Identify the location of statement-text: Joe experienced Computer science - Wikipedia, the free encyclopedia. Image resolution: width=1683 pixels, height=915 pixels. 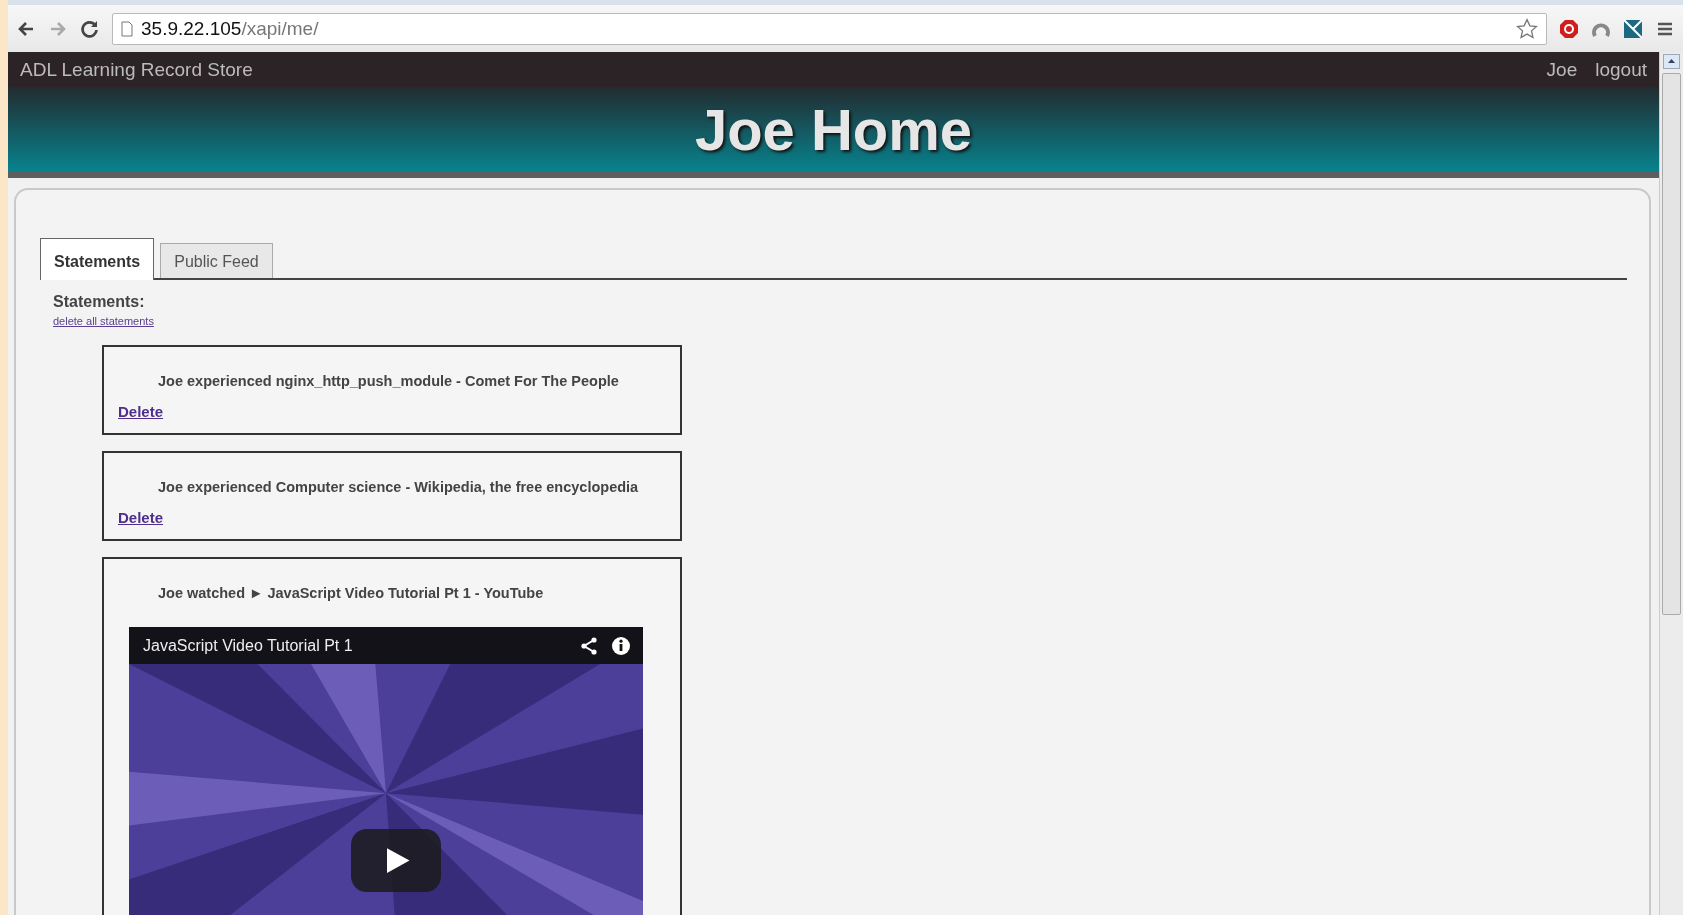
(398, 487).